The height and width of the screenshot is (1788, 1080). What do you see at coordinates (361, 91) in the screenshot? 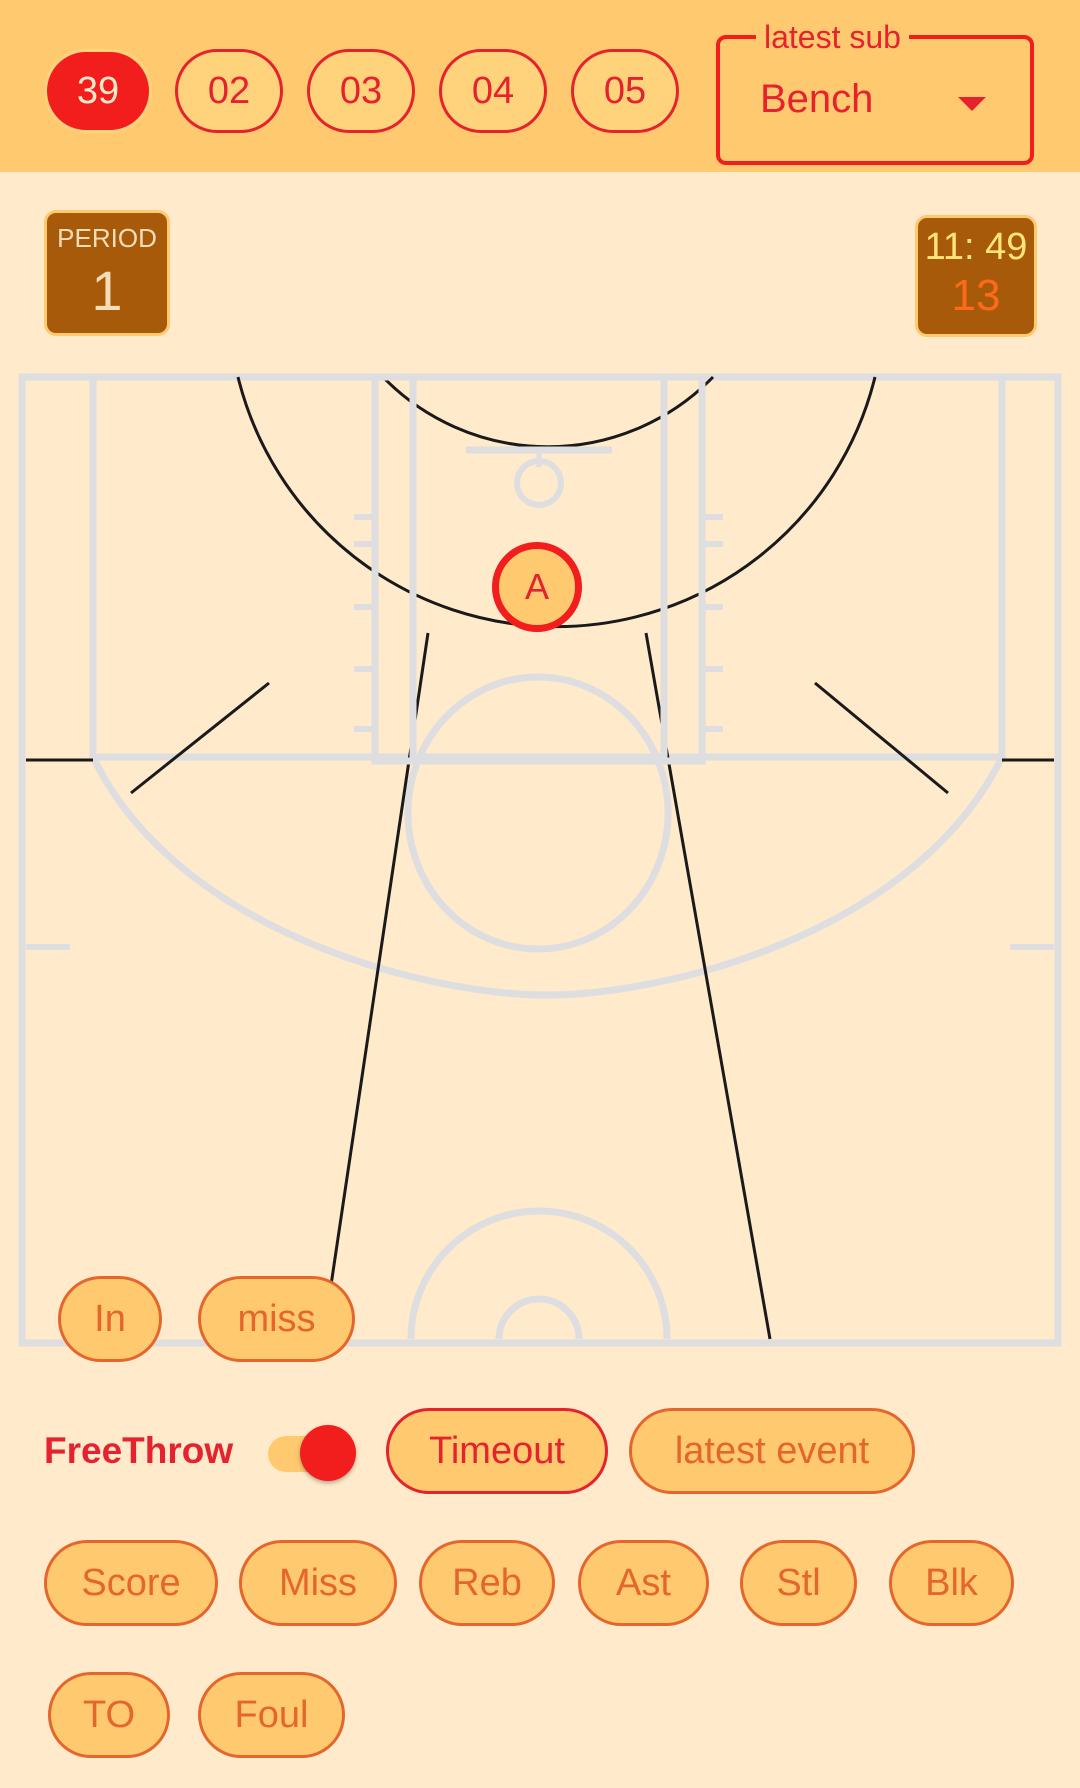
I see `player-03-button: 03` at bounding box center [361, 91].